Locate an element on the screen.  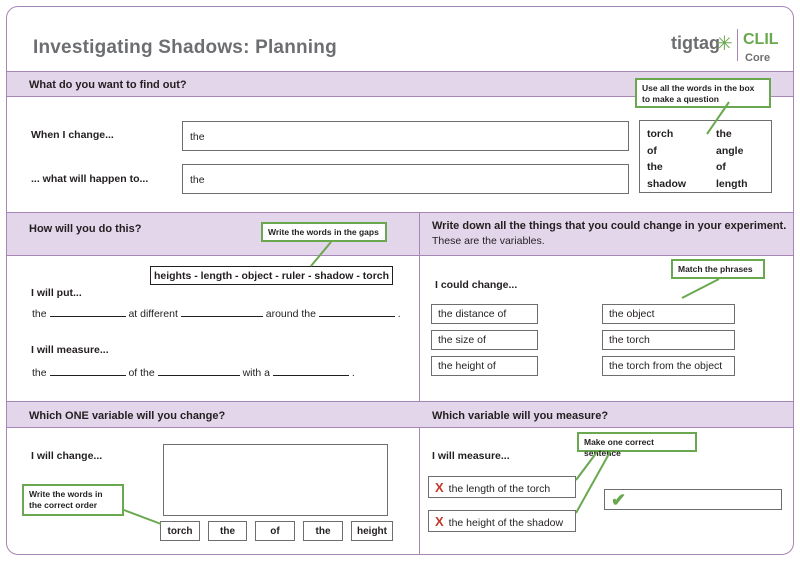
sentence-text: around the is located at coordinates (290, 314).